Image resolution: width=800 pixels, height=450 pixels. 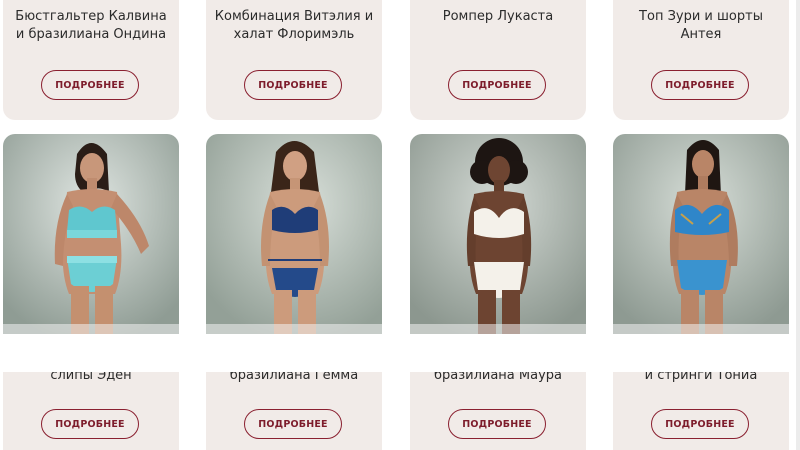 What do you see at coordinates (498, 16) in the screenshot?
I see `product-title: Ромпер Лукаста` at bounding box center [498, 16].